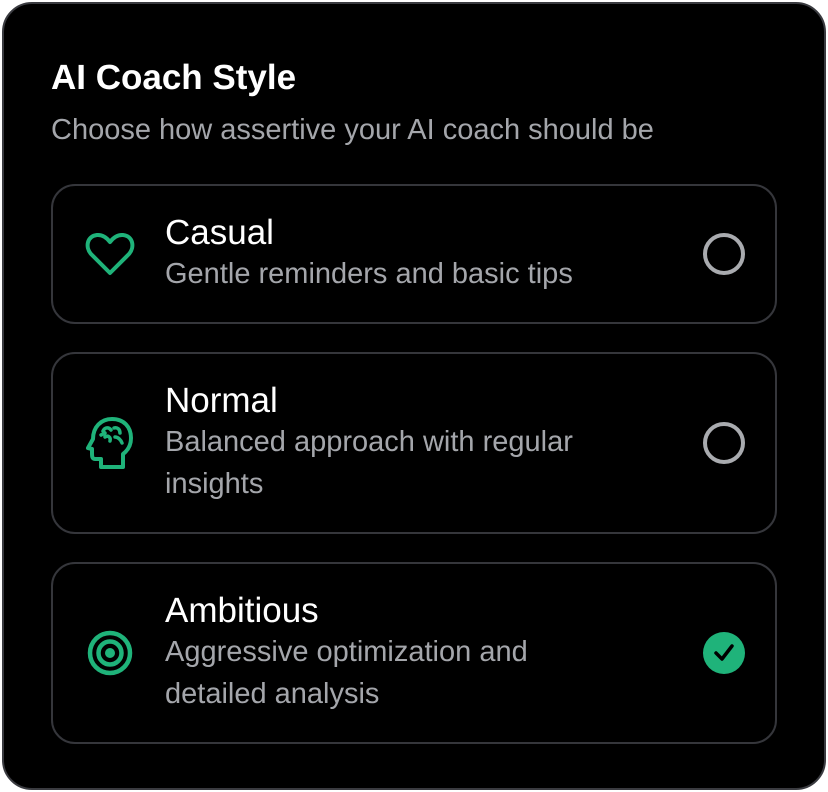  Describe the element at coordinates (369, 463) in the screenshot. I see `option-description: Balanced approach with regular insights` at that location.